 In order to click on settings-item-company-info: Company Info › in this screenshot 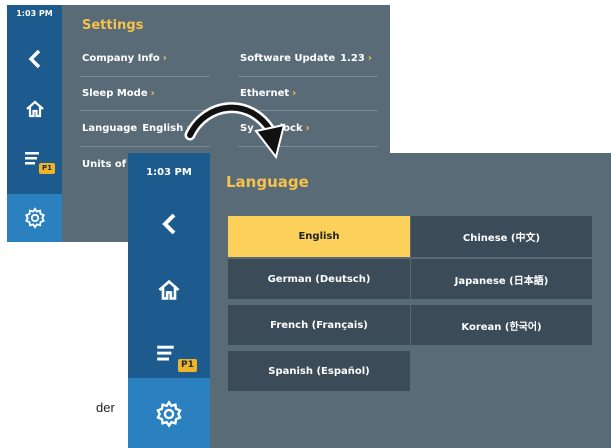, I will do `click(124, 58)`.